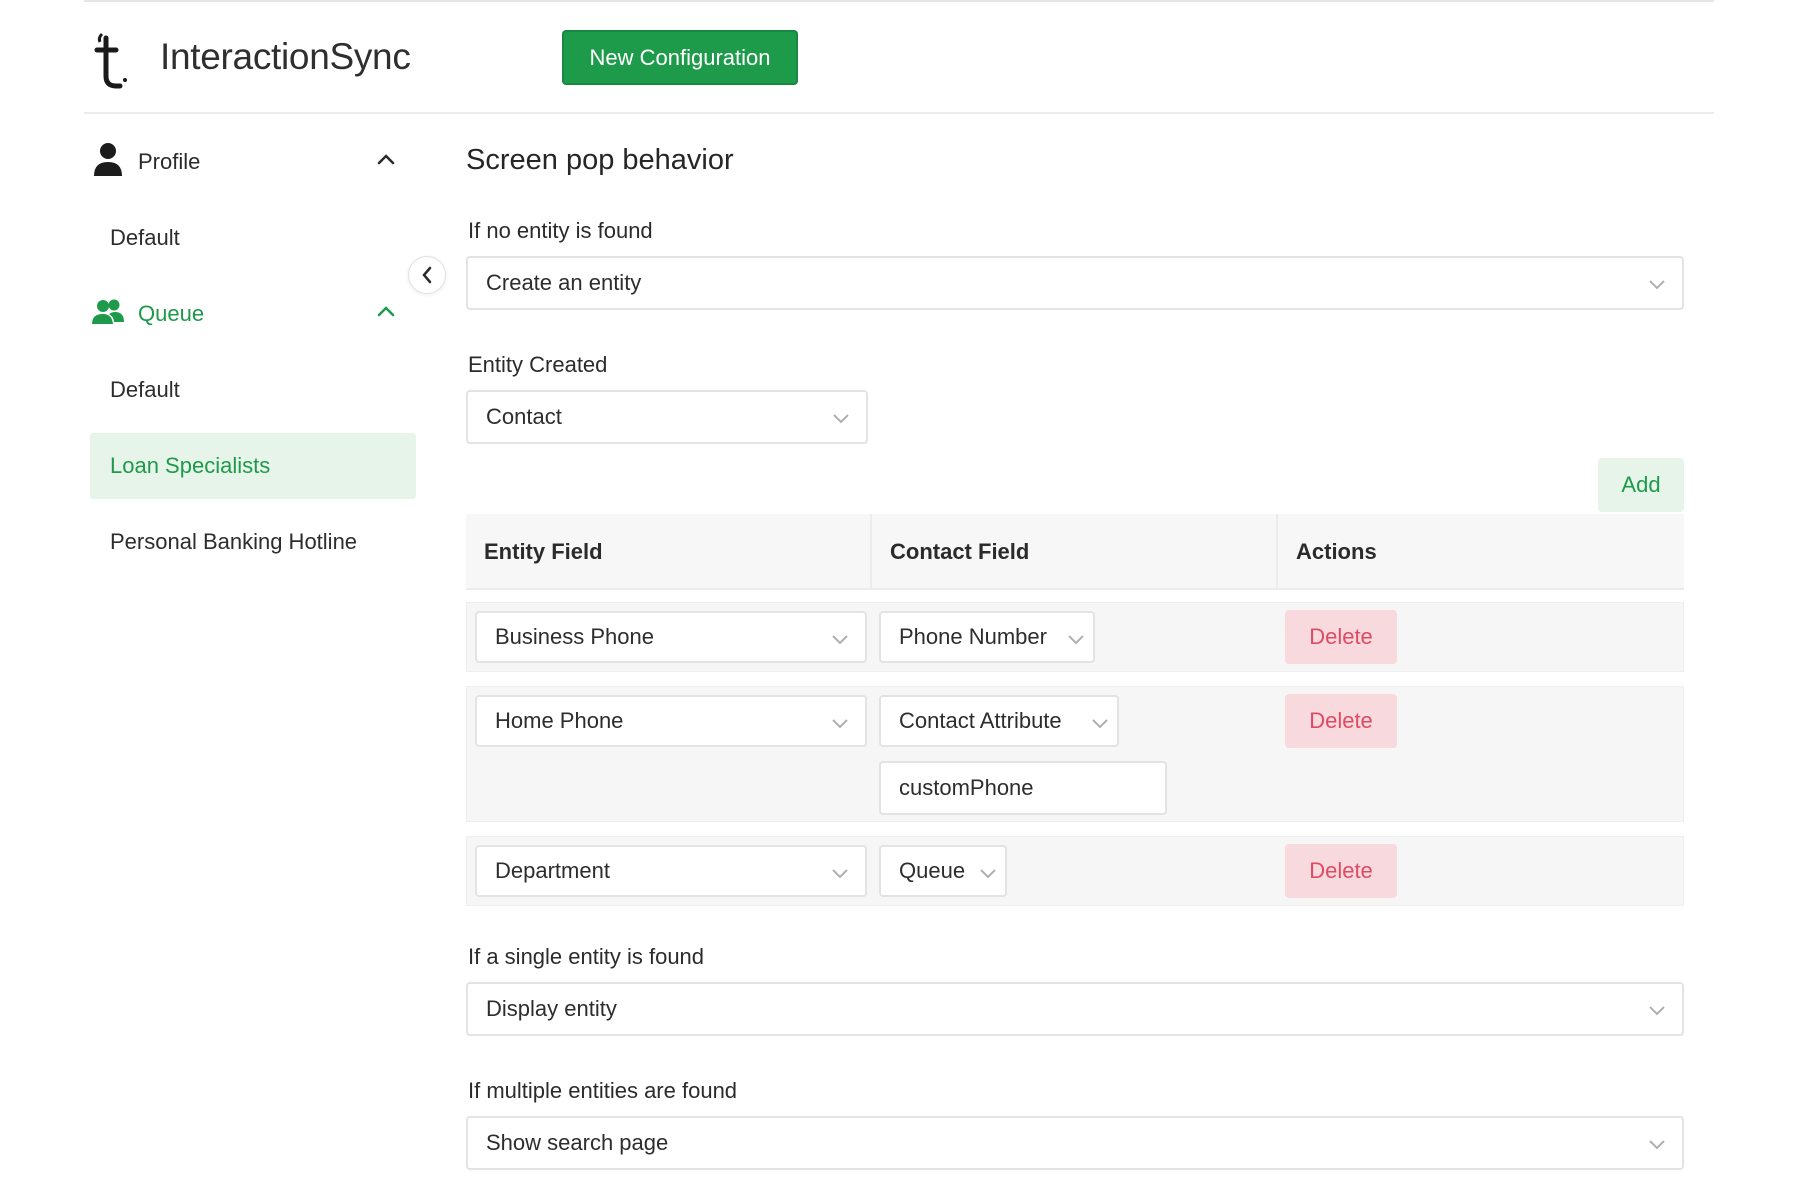 This screenshot has width=1794, height=1194. I want to click on sidebar-group-queue: Queue, so click(253, 314).